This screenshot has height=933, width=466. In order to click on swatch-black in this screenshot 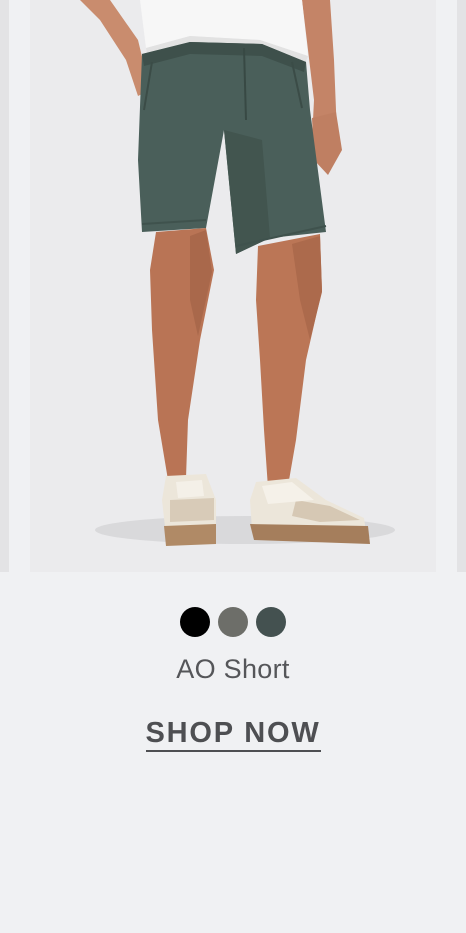, I will do `click(195, 622)`.